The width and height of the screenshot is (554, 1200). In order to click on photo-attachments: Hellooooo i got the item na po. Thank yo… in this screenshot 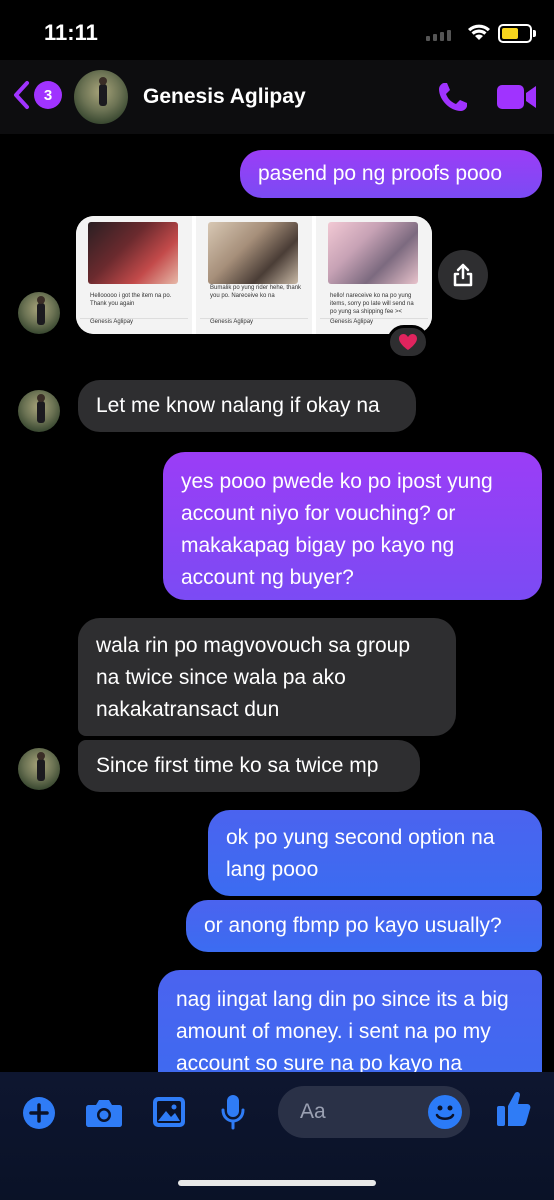, I will do `click(254, 275)`.